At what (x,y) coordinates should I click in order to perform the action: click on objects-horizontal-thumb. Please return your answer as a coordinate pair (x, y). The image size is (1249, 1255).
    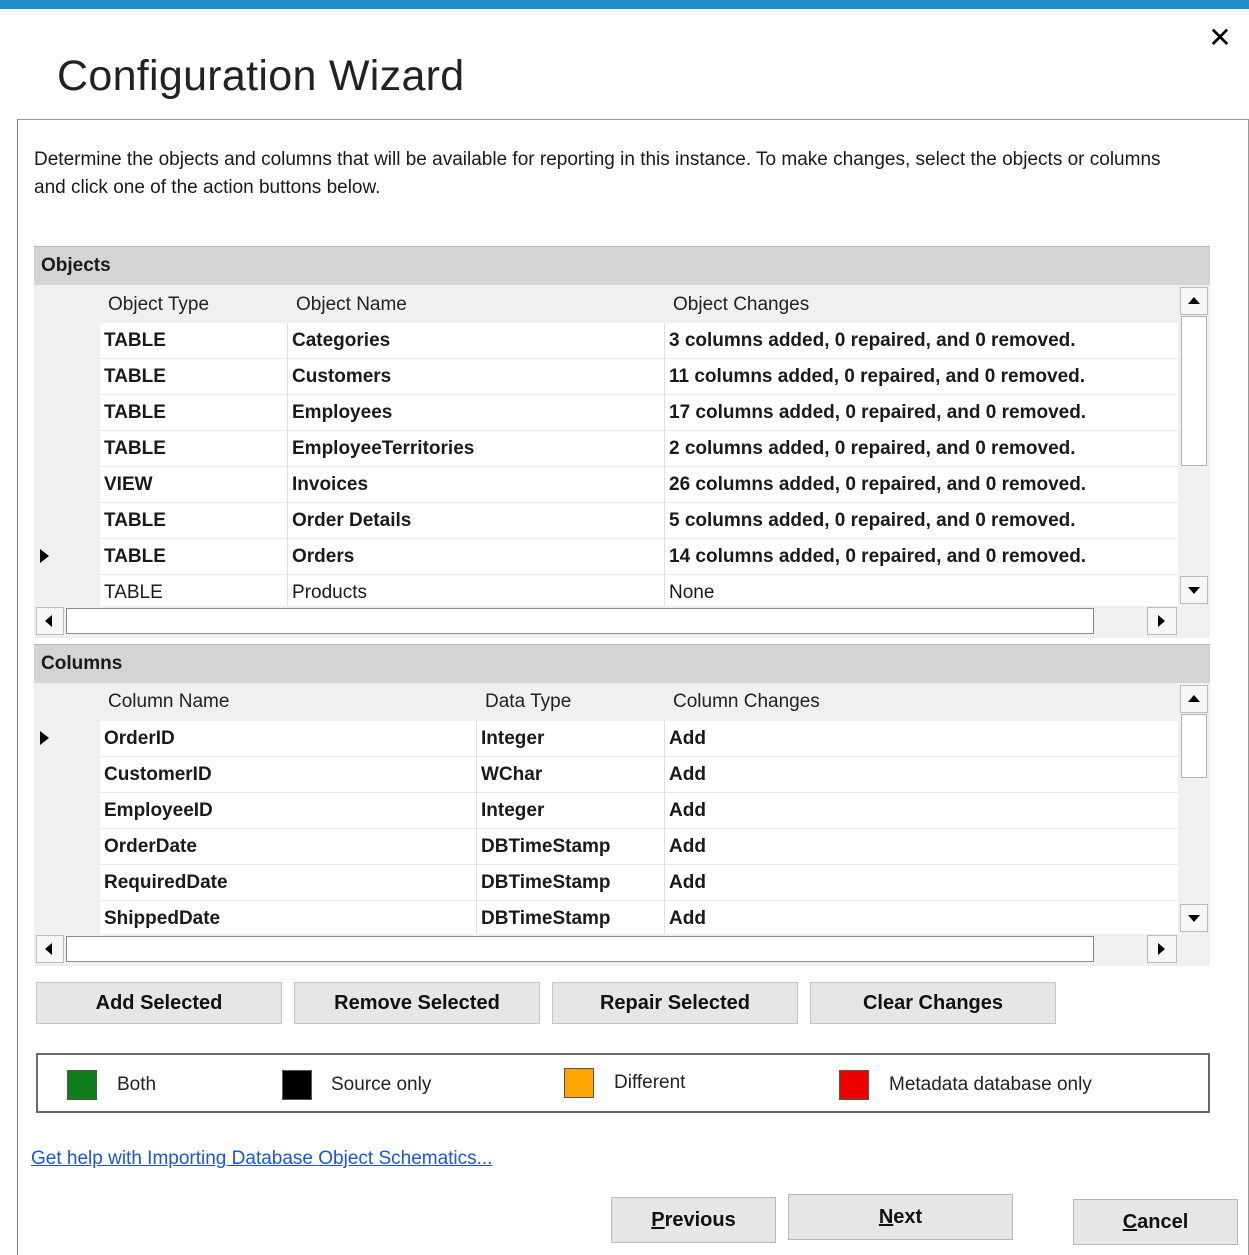
    Looking at the image, I should click on (580, 621).